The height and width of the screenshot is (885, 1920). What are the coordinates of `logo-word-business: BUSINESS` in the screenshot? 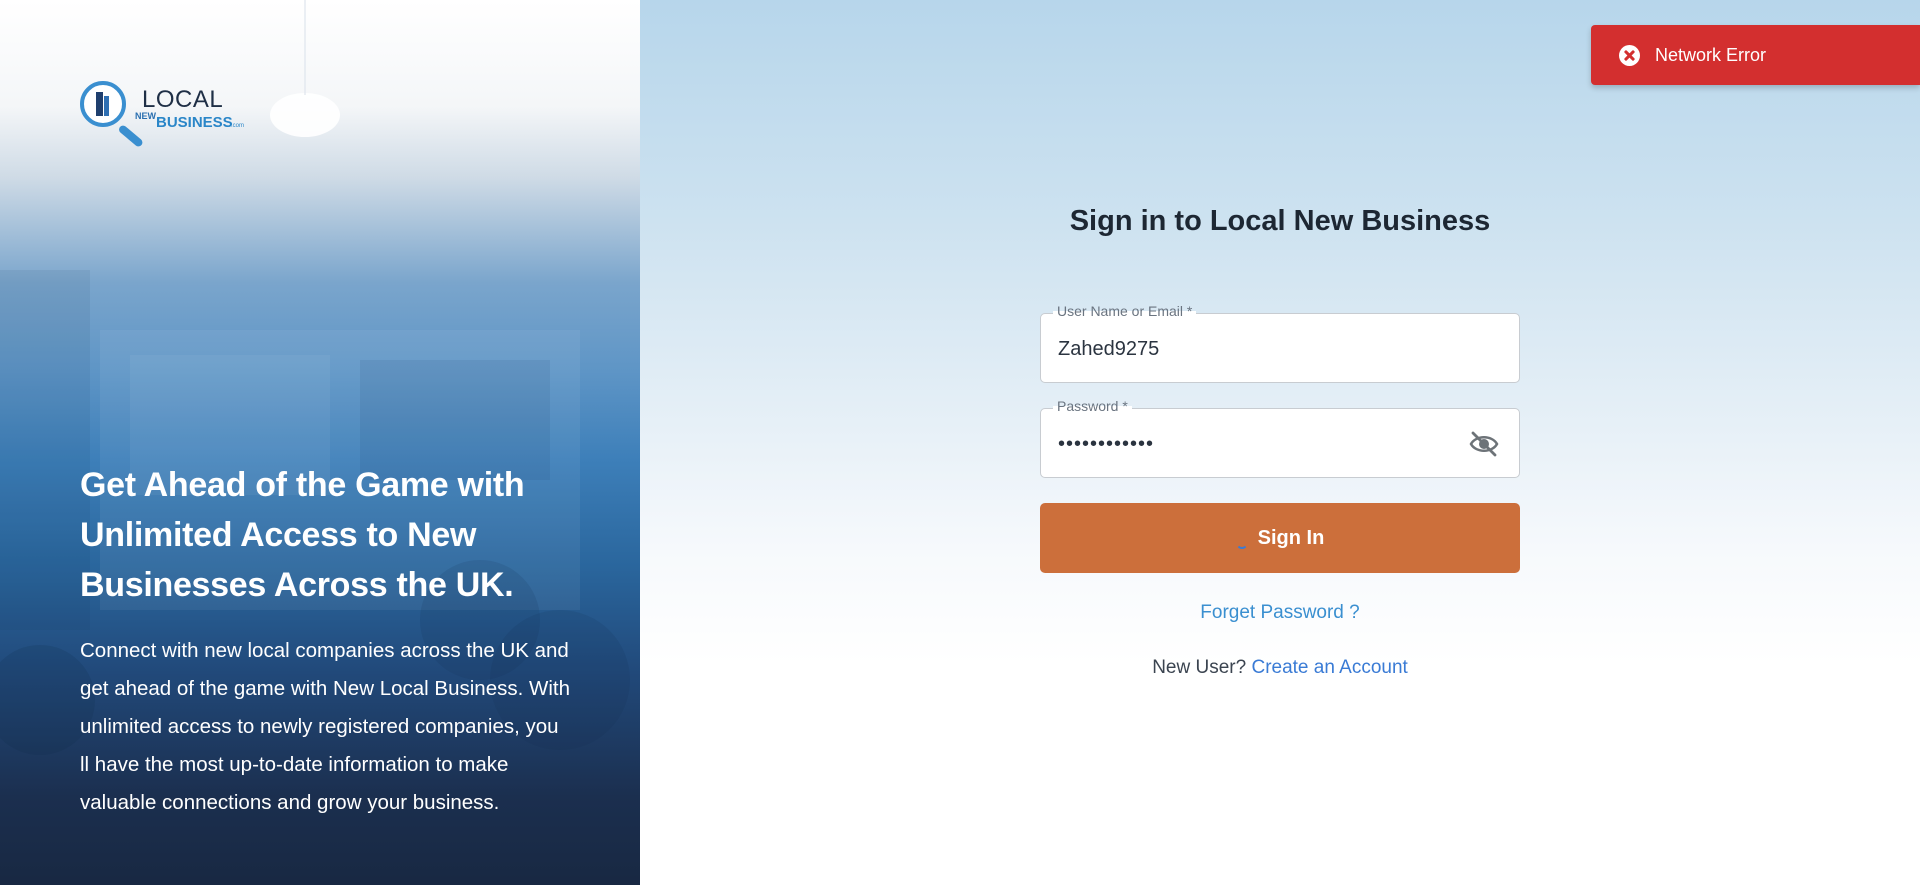 It's located at (194, 122).